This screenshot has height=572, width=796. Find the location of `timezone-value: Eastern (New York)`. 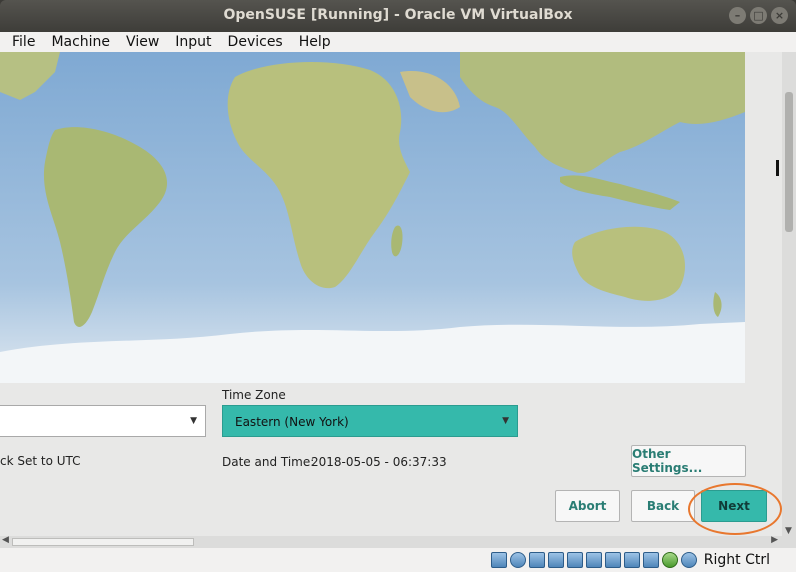

timezone-value: Eastern (New York) is located at coordinates (292, 422).